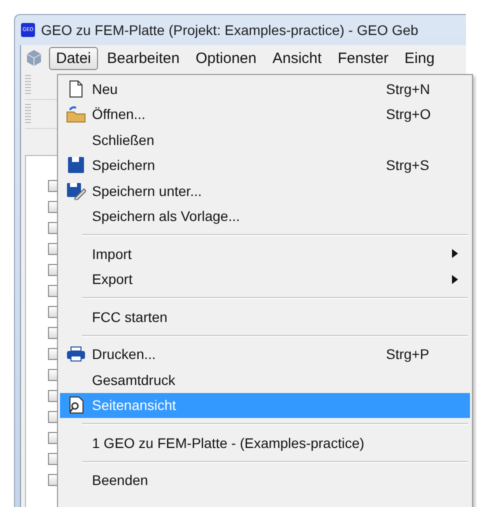 The height and width of the screenshot is (507, 477). I want to click on menu-item: Drucken... Strg+P, so click(265, 354).